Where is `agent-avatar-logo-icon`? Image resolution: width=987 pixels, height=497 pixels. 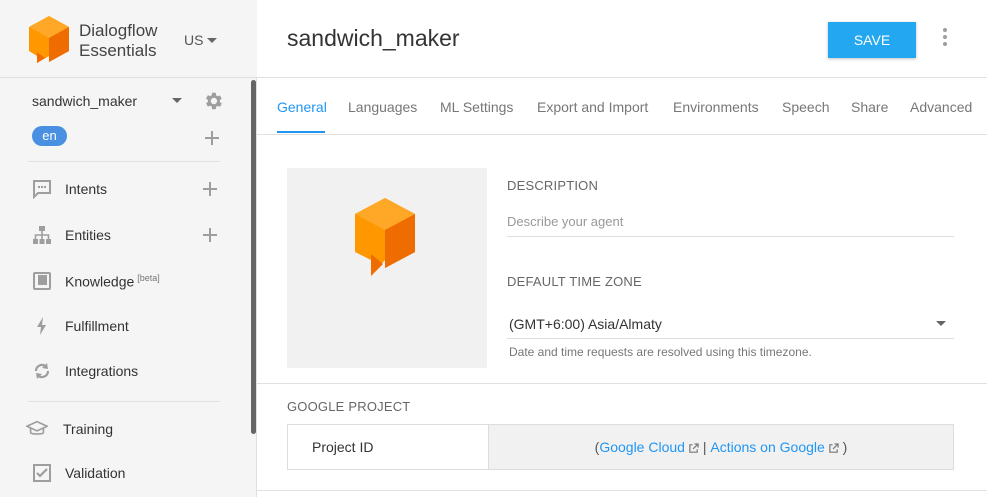
agent-avatar-logo-icon is located at coordinates (385, 237).